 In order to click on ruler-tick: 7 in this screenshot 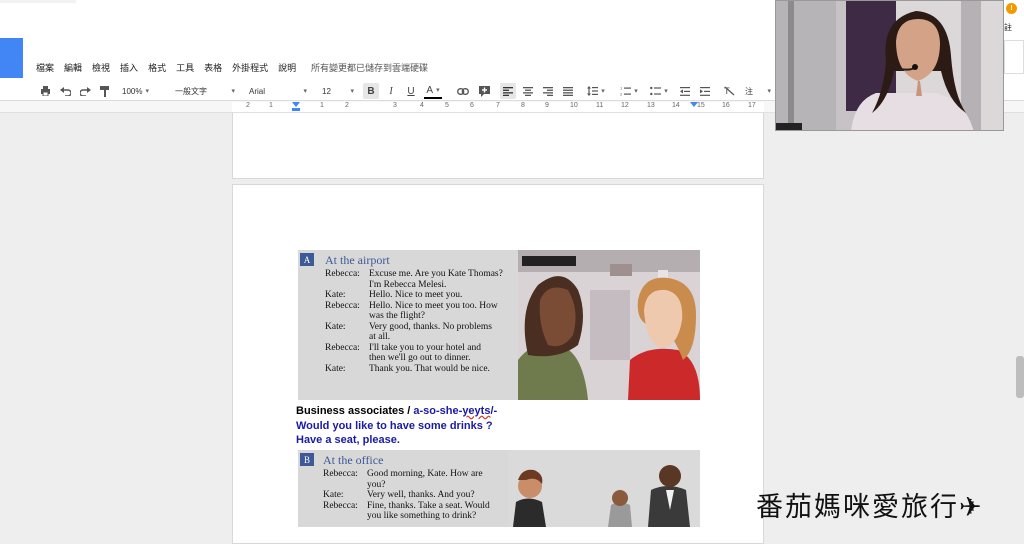, I will do `click(498, 105)`.